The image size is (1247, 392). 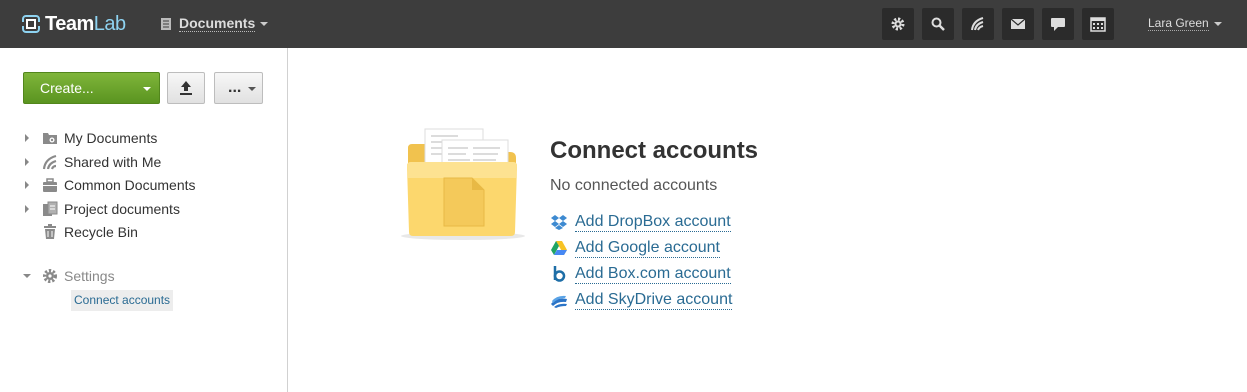 What do you see at coordinates (122, 209) in the screenshot?
I see `tree-item-label: Project documents` at bounding box center [122, 209].